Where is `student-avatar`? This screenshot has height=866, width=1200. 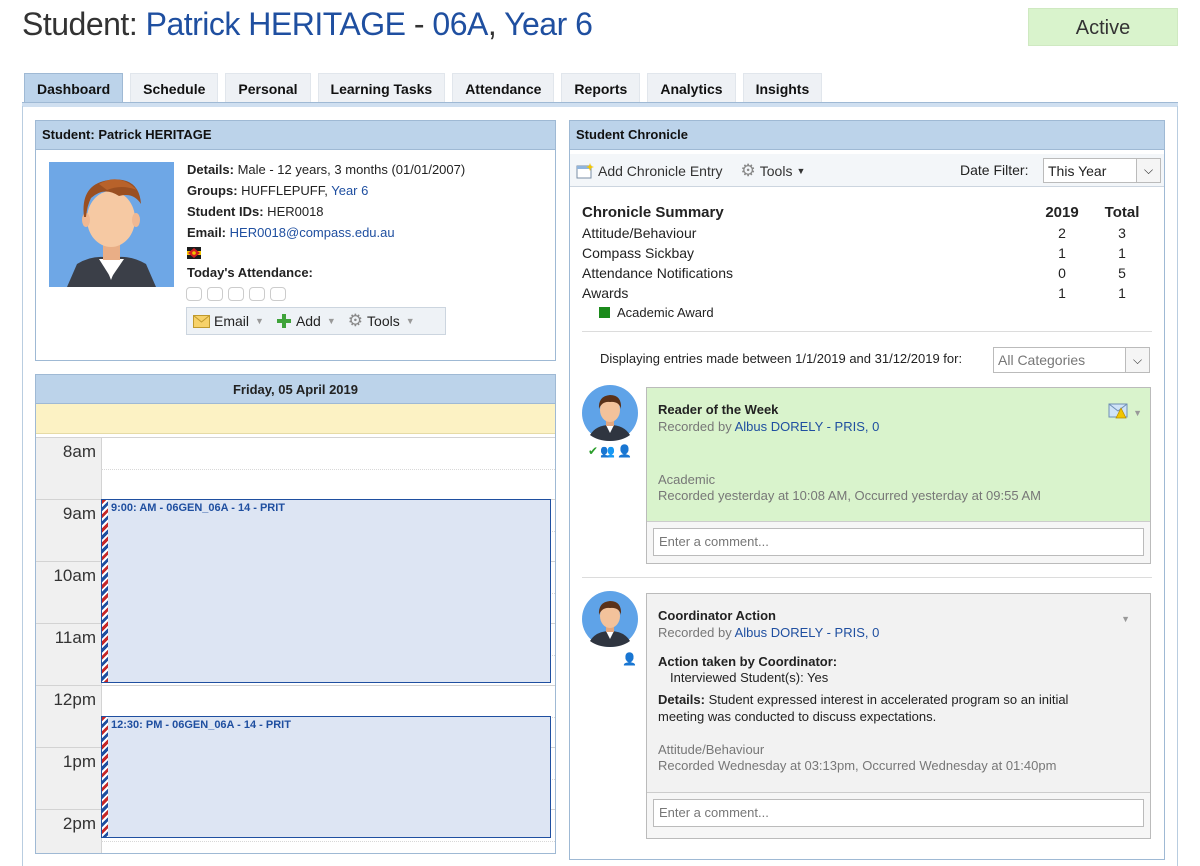
student-avatar is located at coordinates (111, 224).